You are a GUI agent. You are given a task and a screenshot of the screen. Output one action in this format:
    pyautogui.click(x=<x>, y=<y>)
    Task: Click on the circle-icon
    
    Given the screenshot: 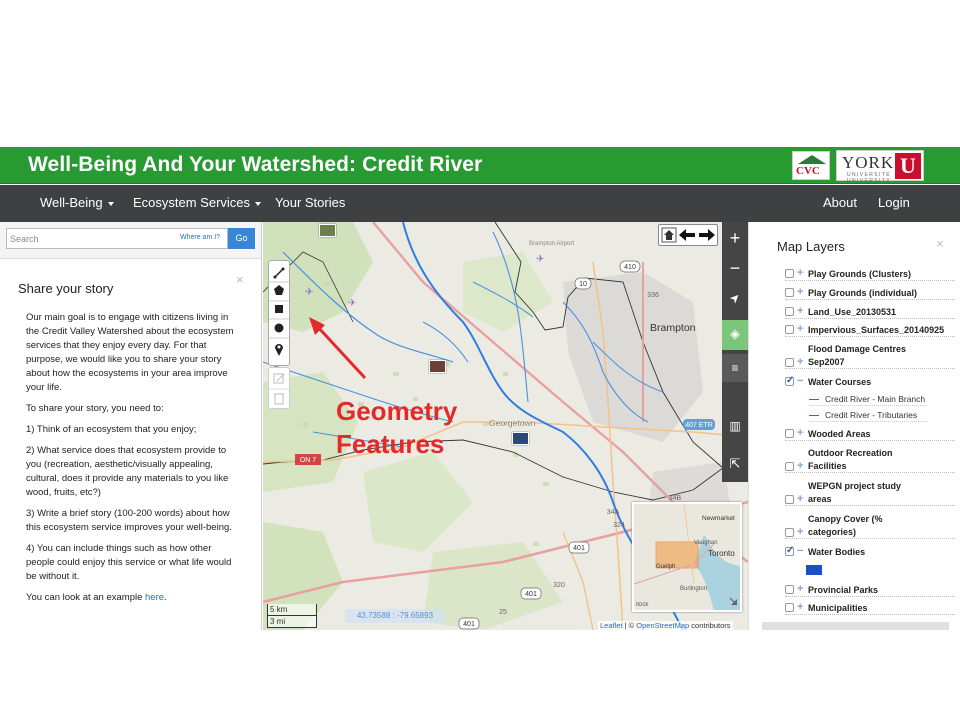 What is the action you would take?
    pyautogui.click(x=279, y=328)
    